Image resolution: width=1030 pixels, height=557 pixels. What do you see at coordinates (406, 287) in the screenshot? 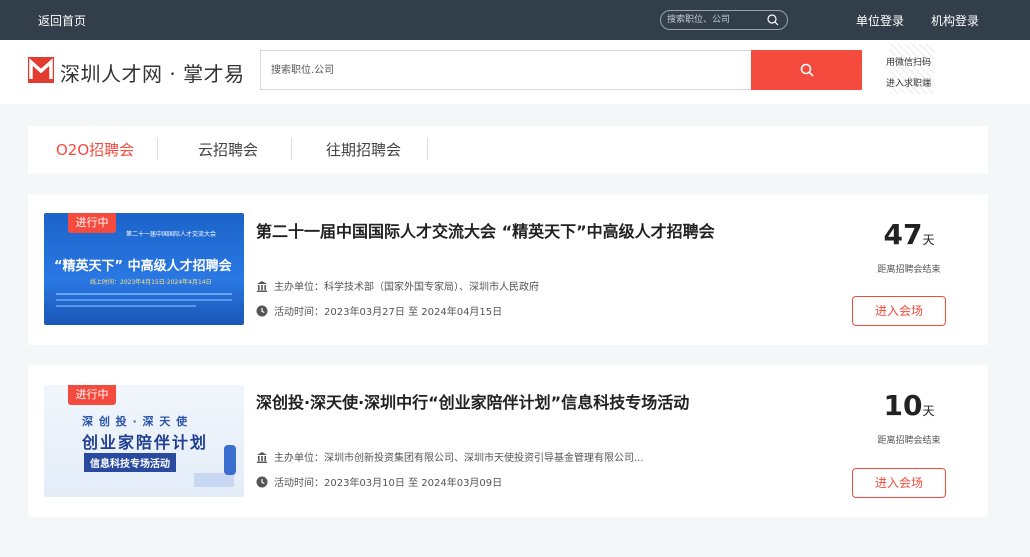
I see `organizer-text: 主办单位：科学技术部（国家外国专家局）、深圳市人民政府` at bounding box center [406, 287].